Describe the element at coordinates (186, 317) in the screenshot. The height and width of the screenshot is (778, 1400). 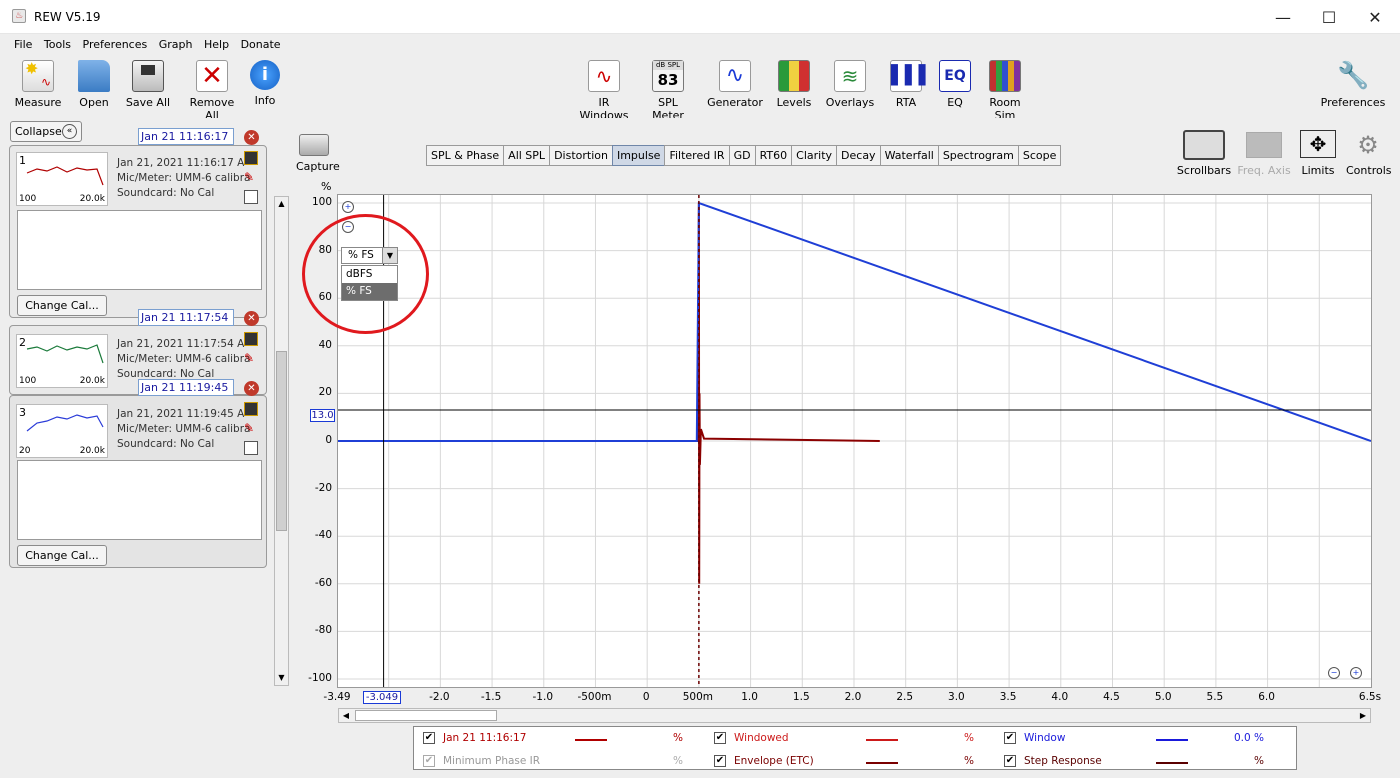
I see `measurement-name-field: Jan 21 11:17:54` at that location.